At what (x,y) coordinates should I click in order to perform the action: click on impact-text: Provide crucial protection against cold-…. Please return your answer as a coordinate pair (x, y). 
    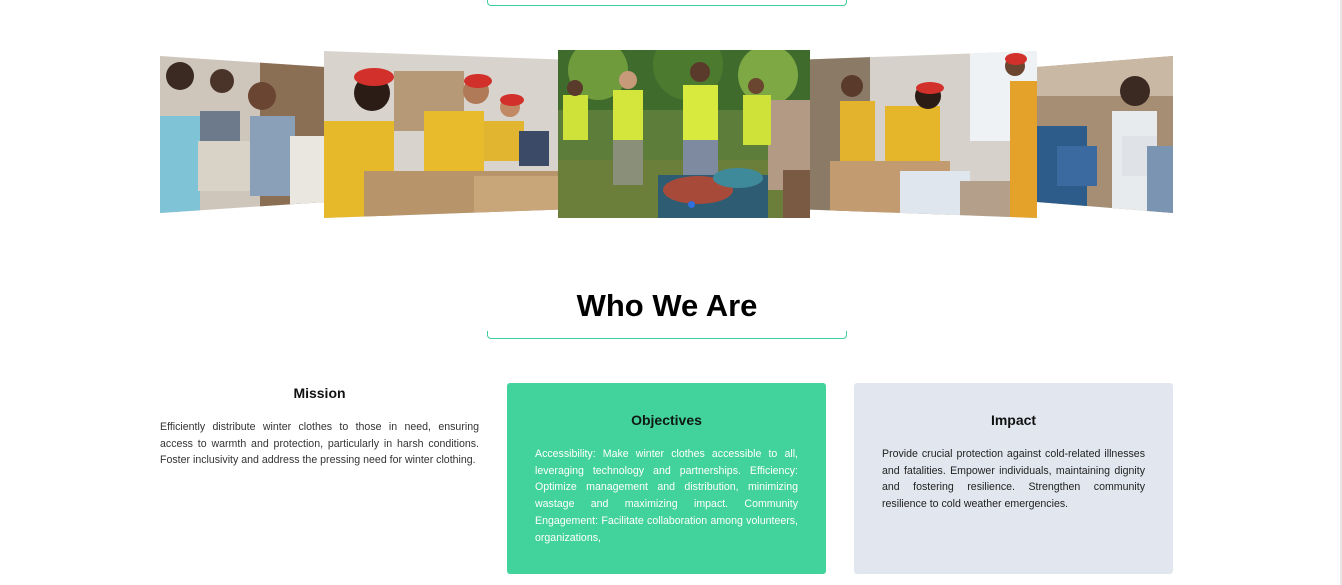
    Looking at the image, I should click on (1013, 479).